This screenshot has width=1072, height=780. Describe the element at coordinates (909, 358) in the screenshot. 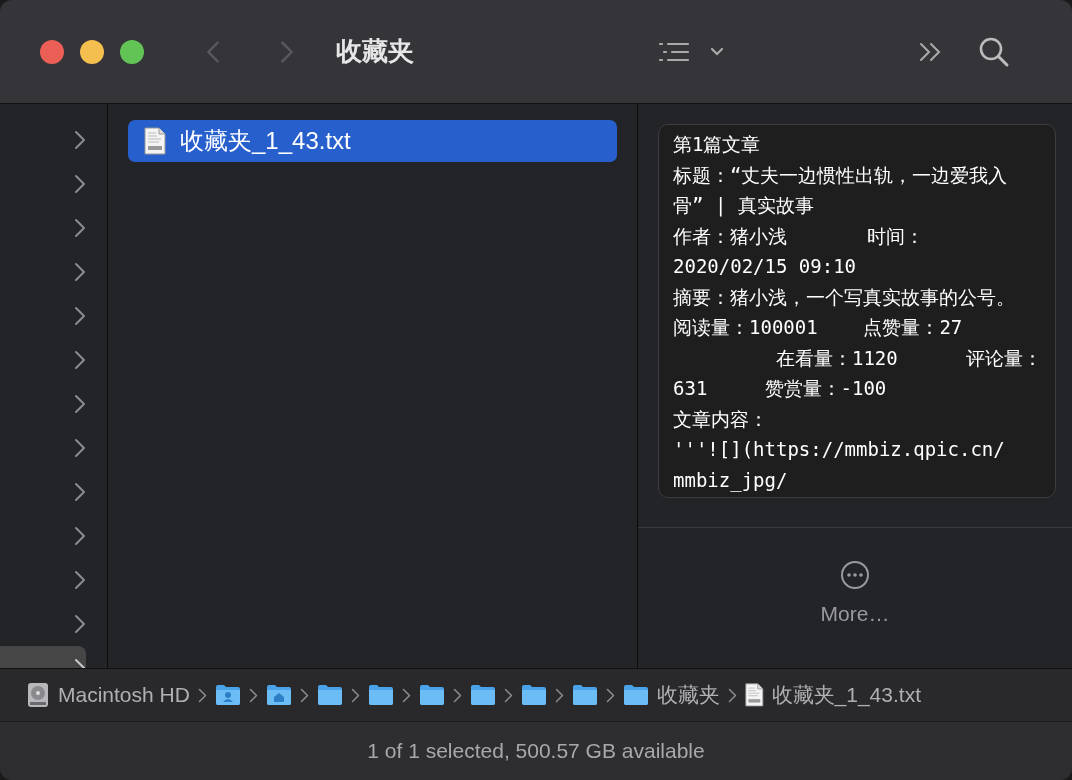

I see `preview-line: 在看量：1120 评论量：` at that location.